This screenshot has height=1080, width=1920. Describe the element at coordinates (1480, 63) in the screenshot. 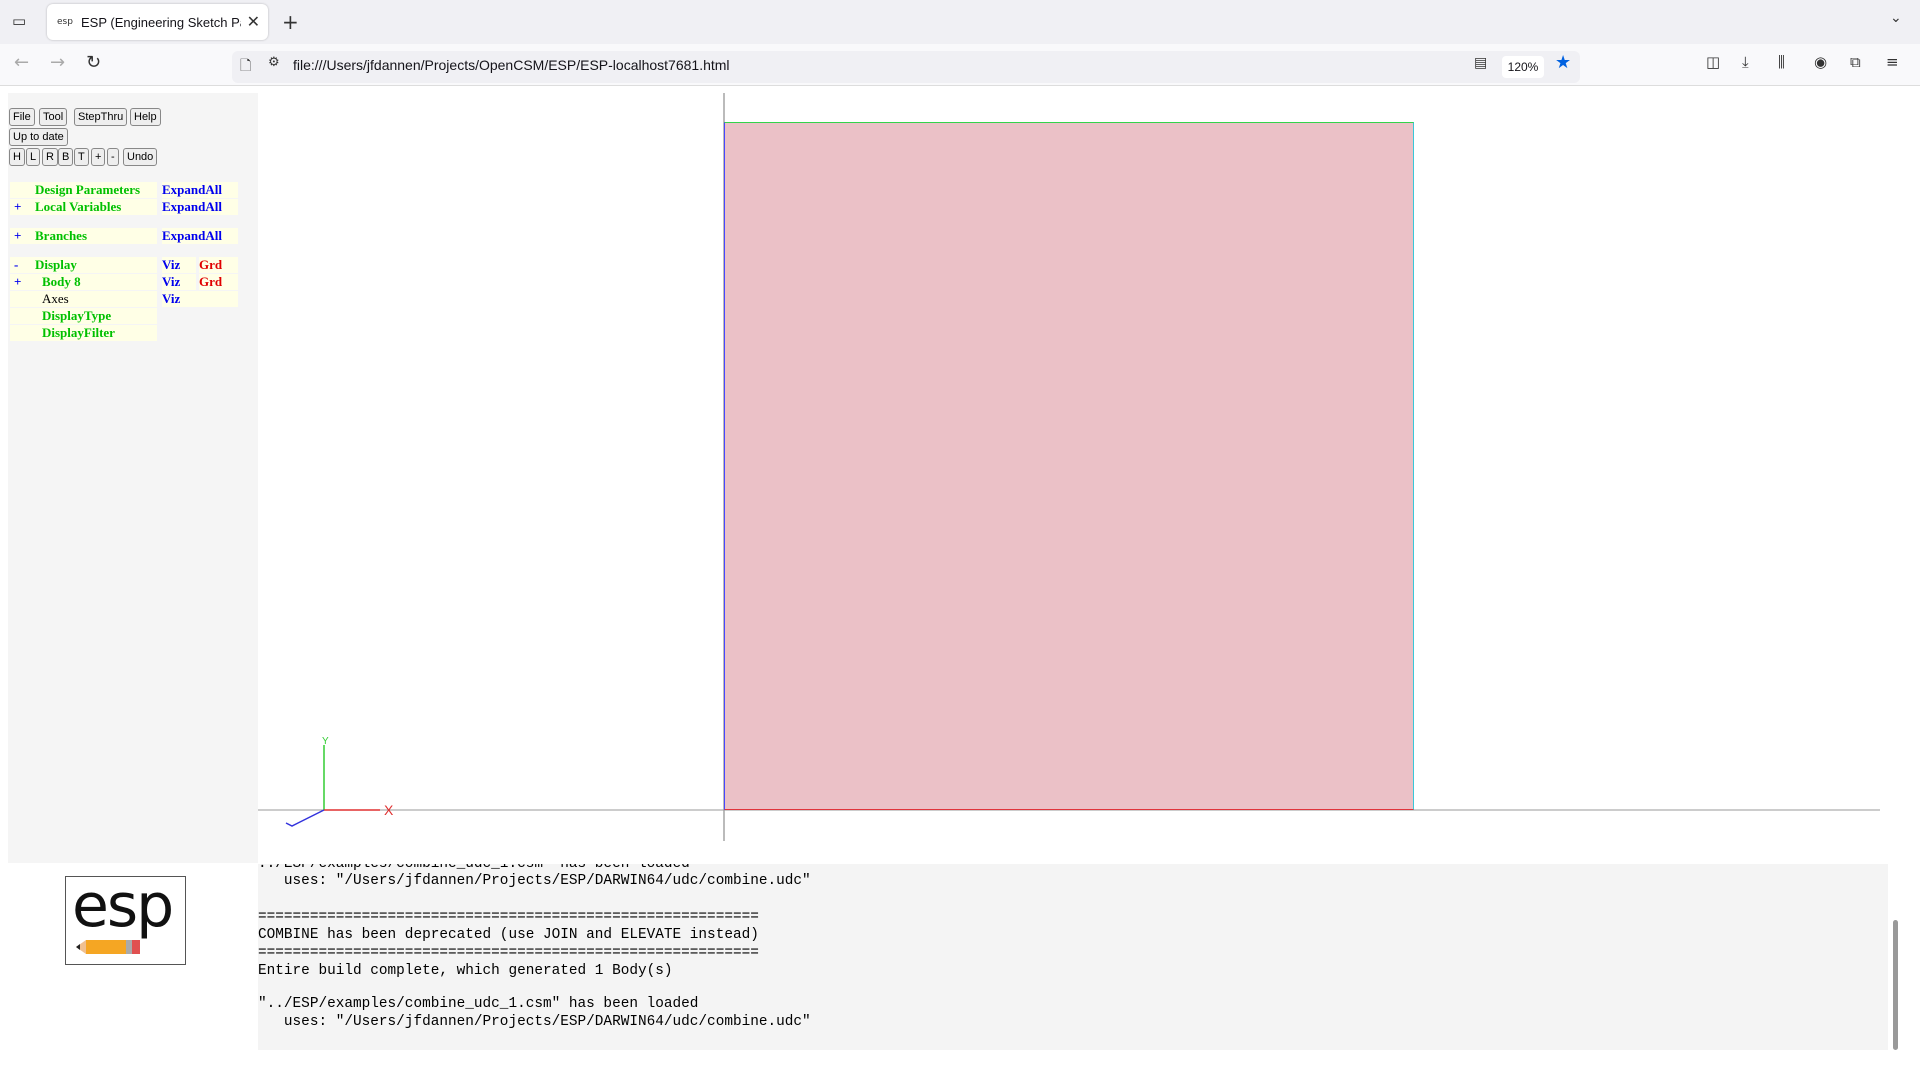

I see `reader-view-icon: ▤` at that location.